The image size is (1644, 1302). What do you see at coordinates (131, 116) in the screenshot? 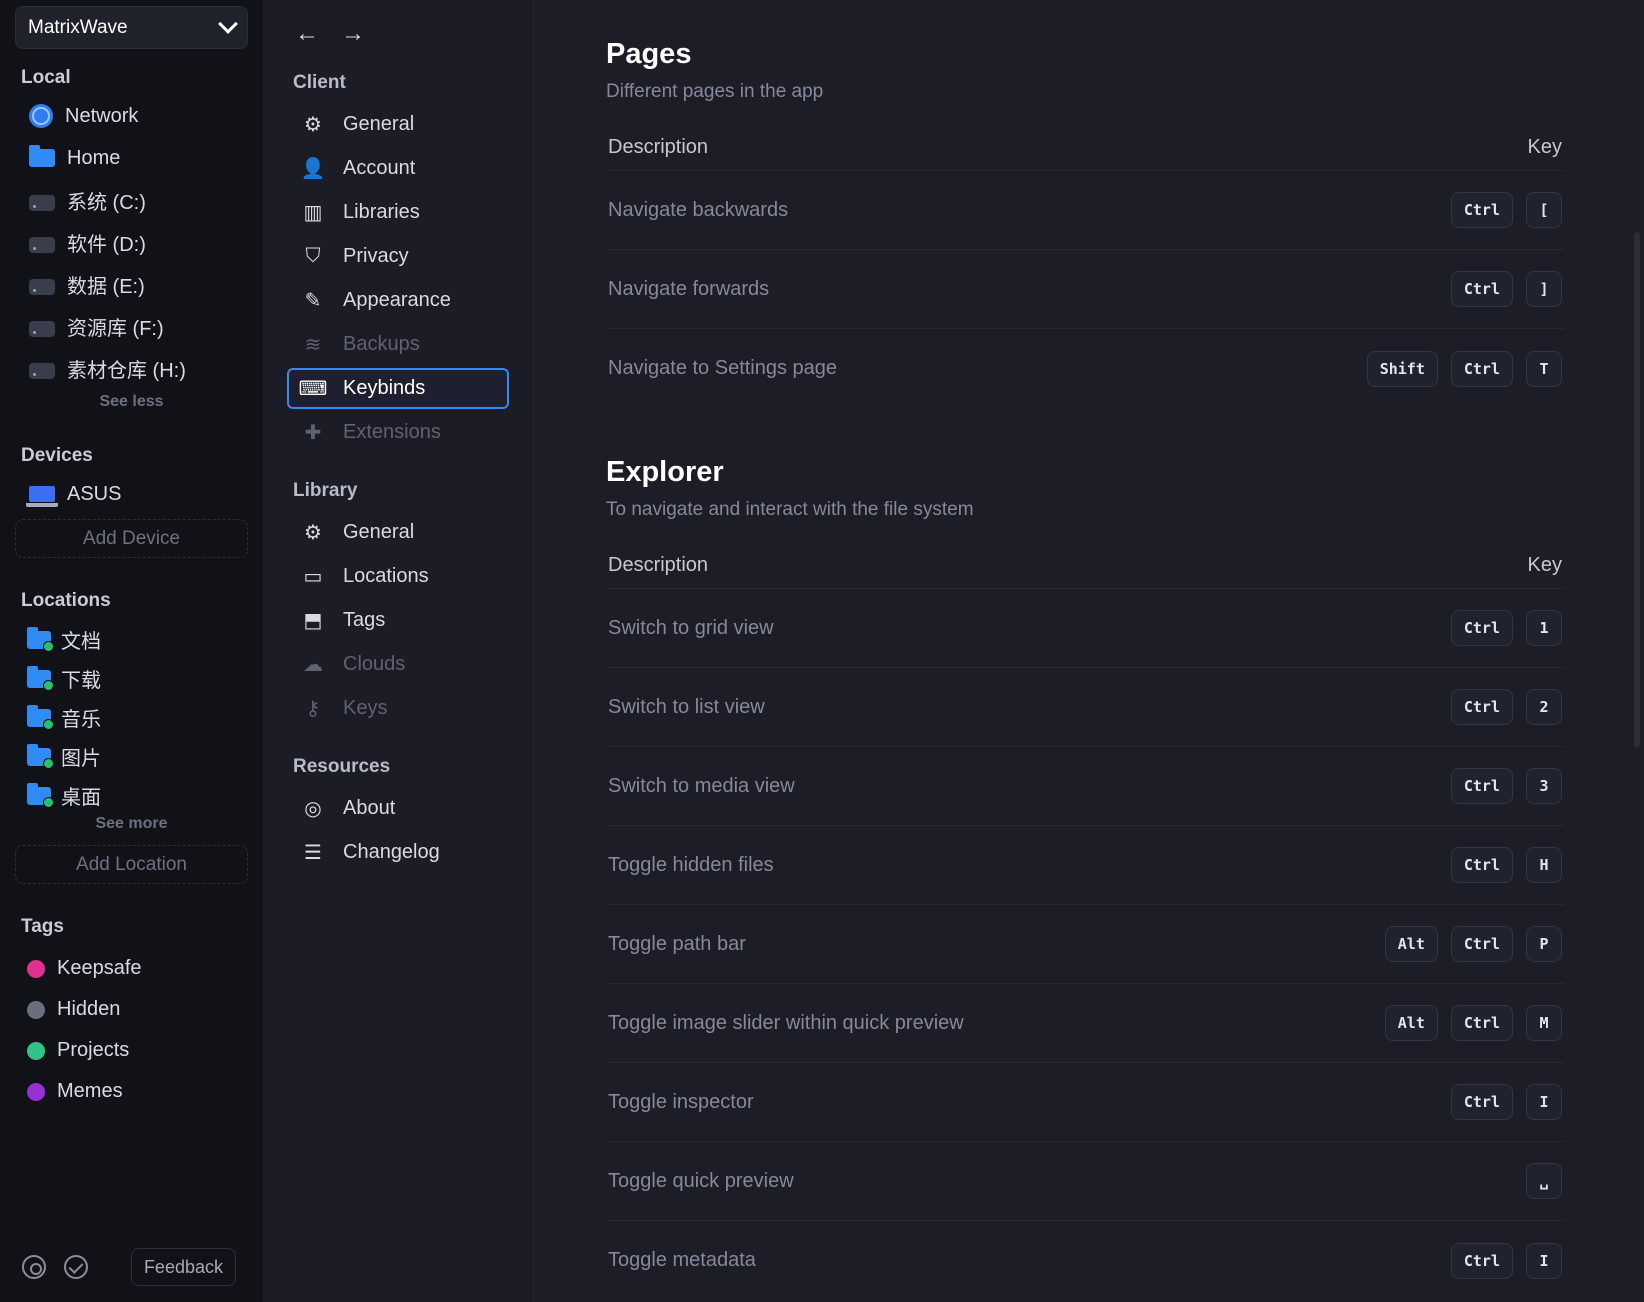
I see `sidebar-local-item: Network` at bounding box center [131, 116].